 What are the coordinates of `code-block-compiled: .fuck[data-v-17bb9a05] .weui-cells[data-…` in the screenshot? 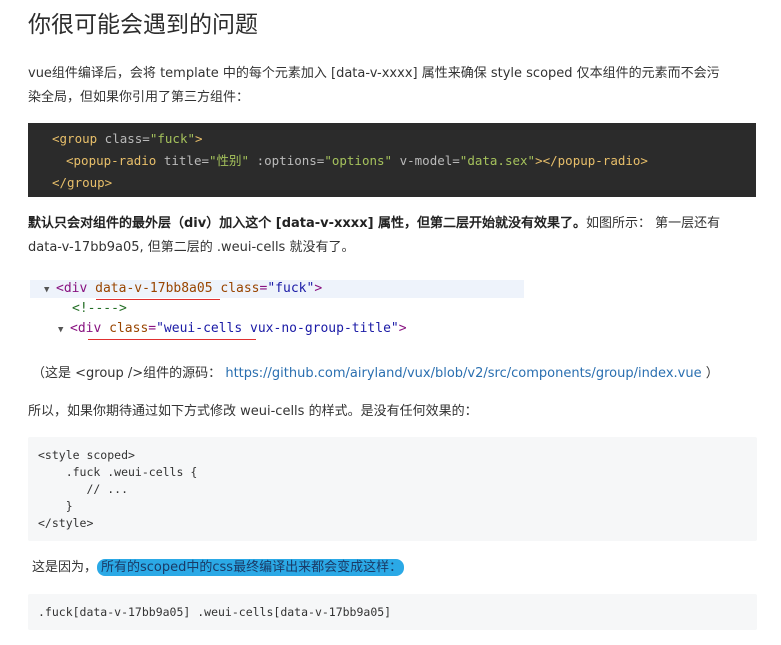 It's located at (392, 612).